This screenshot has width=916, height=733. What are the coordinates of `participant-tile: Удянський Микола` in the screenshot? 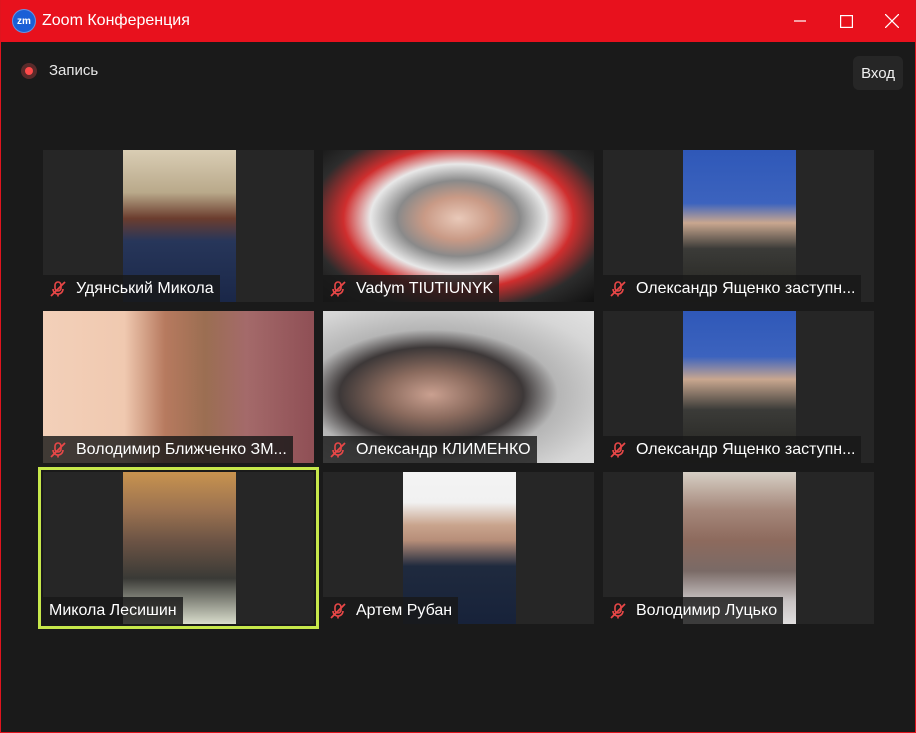 It's located at (178, 226).